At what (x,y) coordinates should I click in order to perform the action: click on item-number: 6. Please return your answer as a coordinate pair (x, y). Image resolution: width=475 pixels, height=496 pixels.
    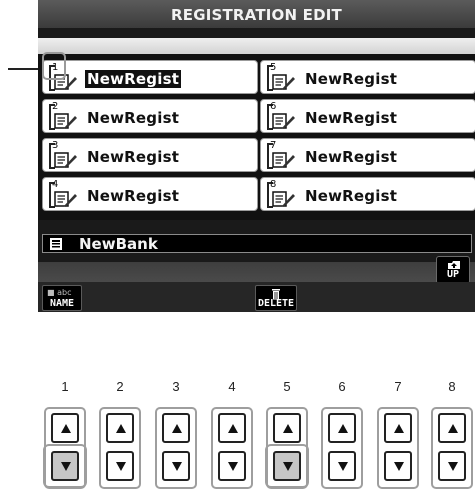
    Looking at the image, I should click on (273, 106).